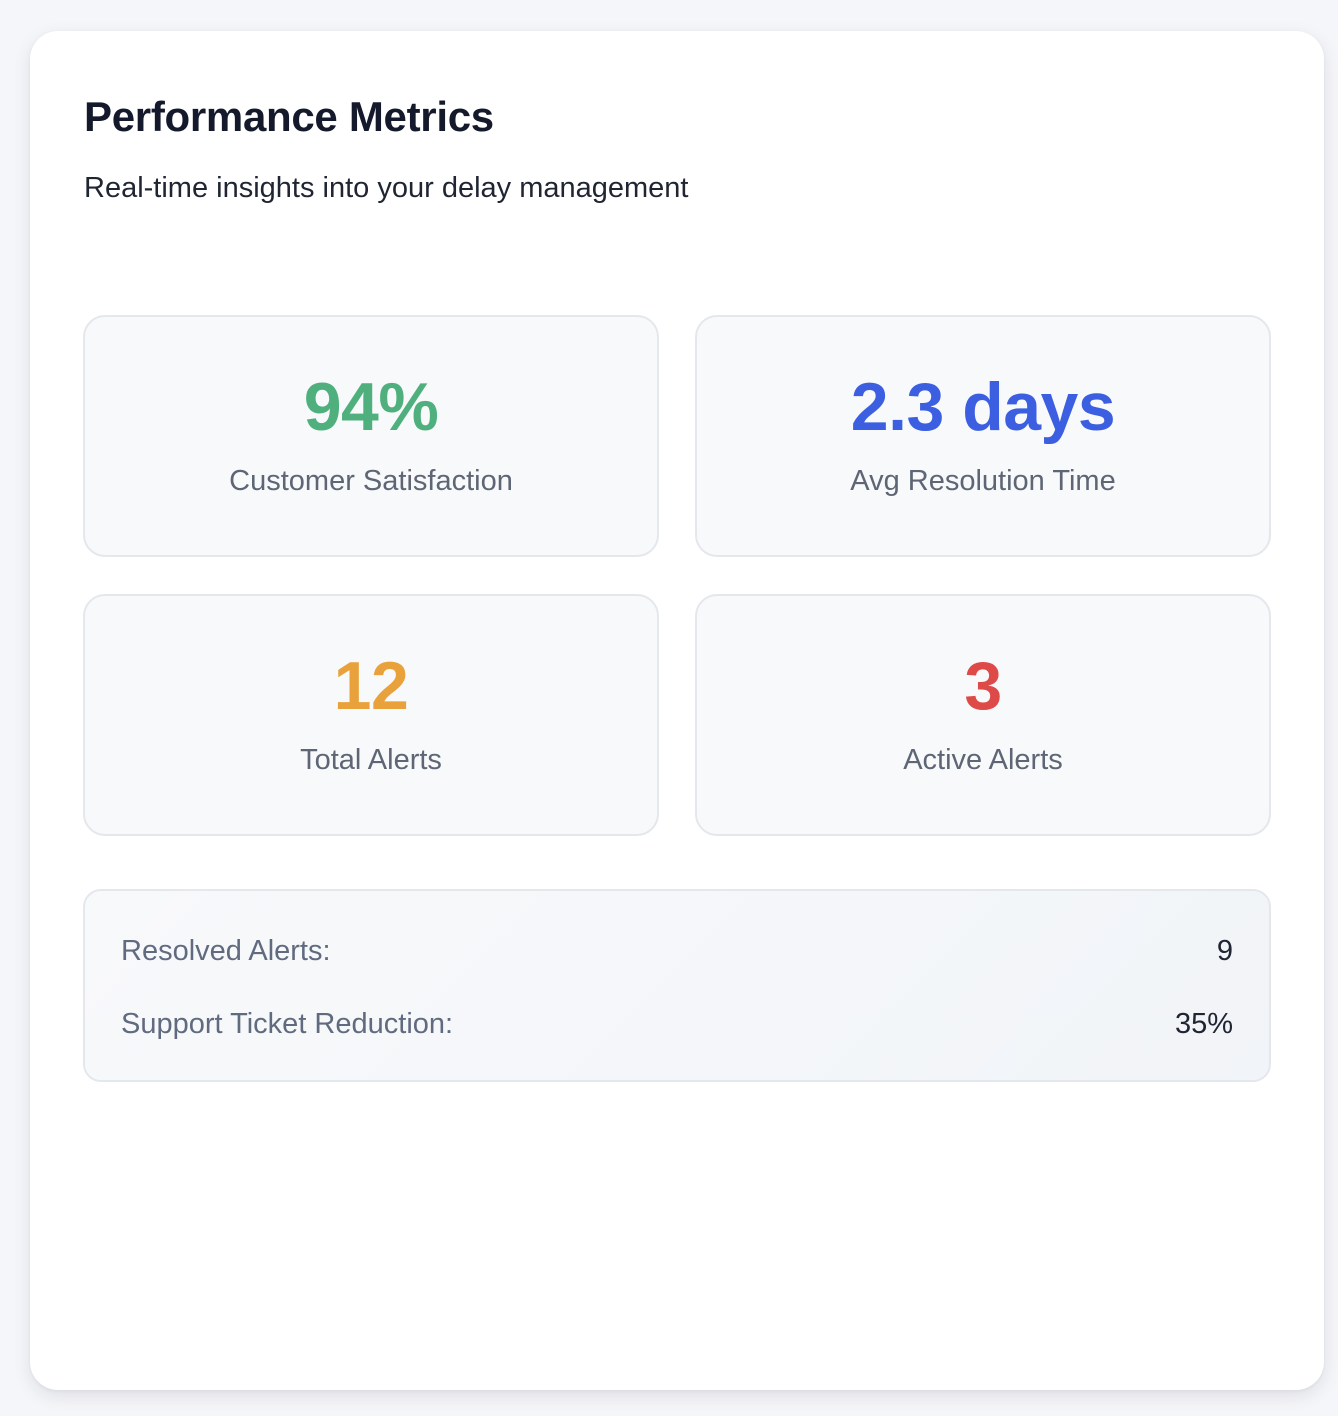 This screenshot has width=1338, height=1416. What do you see at coordinates (983, 686) in the screenshot?
I see `metric-value: 3` at bounding box center [983, 686].